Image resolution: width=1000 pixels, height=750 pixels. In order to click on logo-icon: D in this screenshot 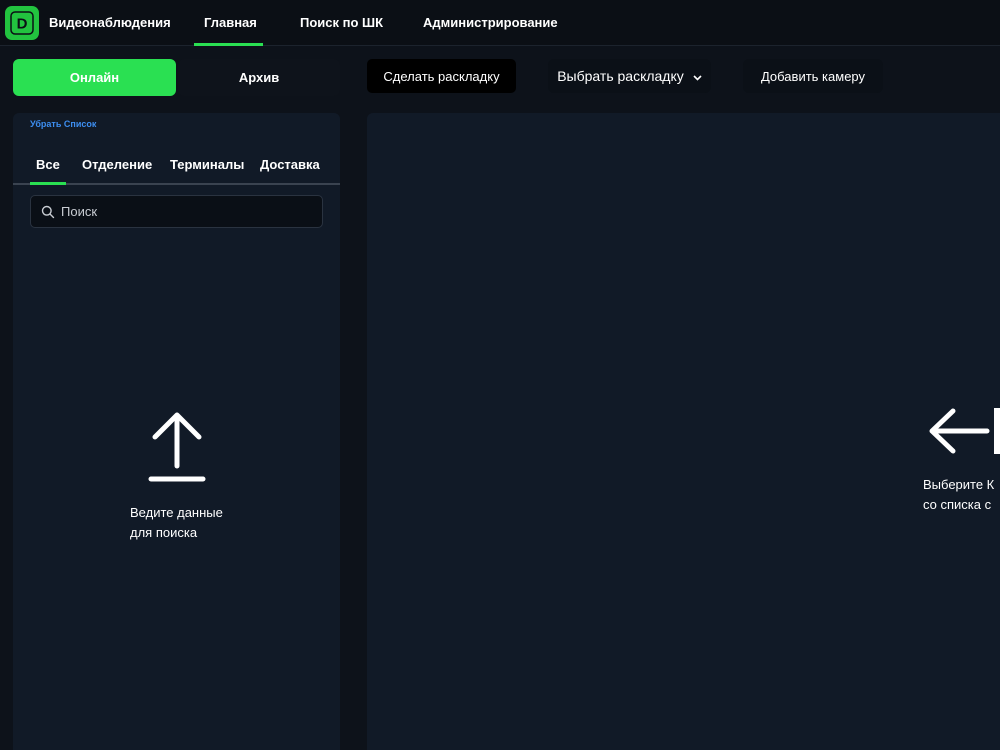, I will do `click(22, 23)`.